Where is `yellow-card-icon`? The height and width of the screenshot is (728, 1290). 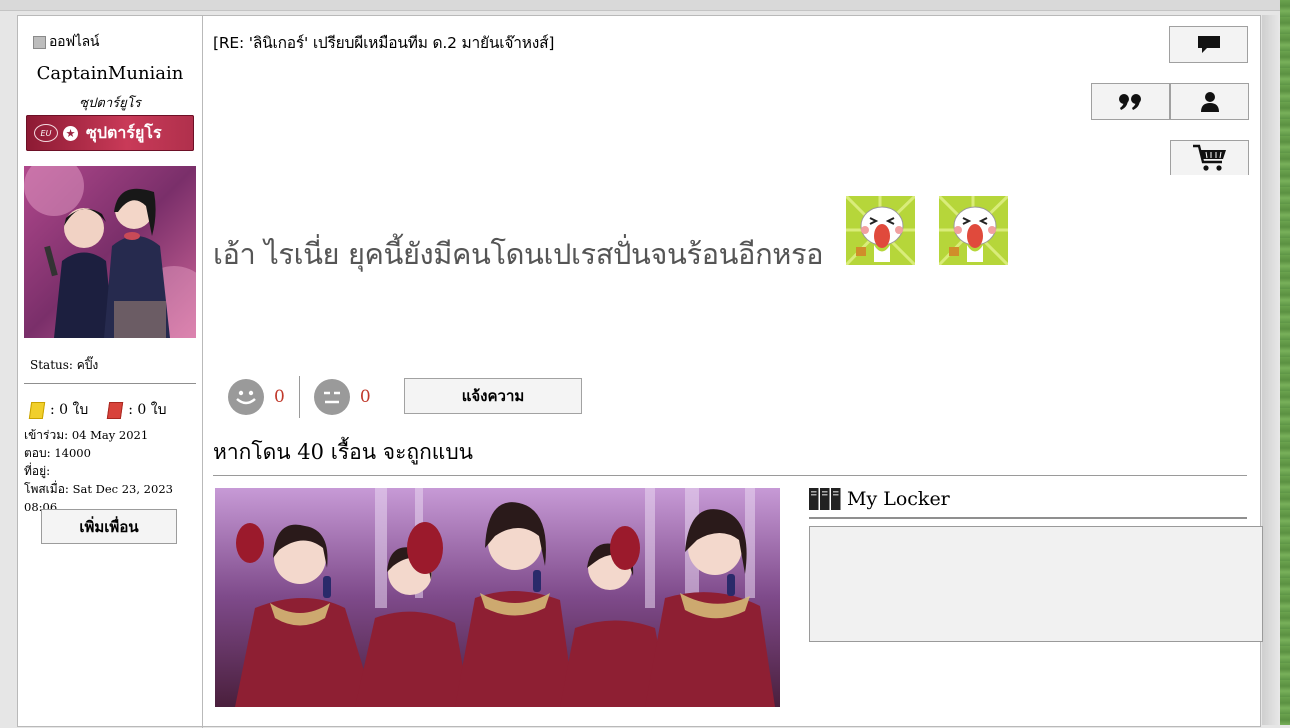
yellow-card-icon is located at coordinates (37, 410).